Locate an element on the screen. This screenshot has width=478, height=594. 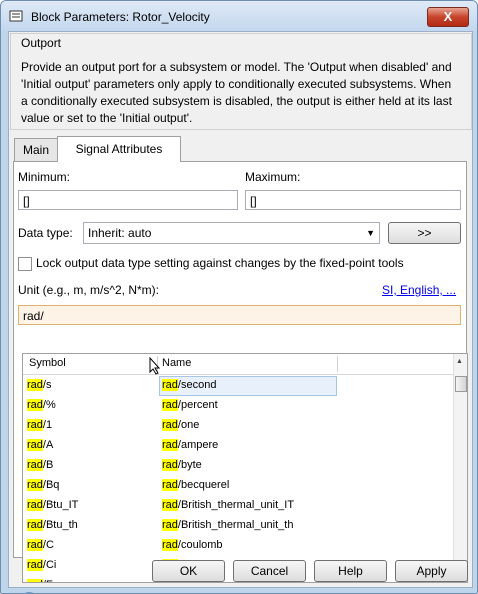
suggestion-row: rad/s rad/second is located at coordinates (238, 385).